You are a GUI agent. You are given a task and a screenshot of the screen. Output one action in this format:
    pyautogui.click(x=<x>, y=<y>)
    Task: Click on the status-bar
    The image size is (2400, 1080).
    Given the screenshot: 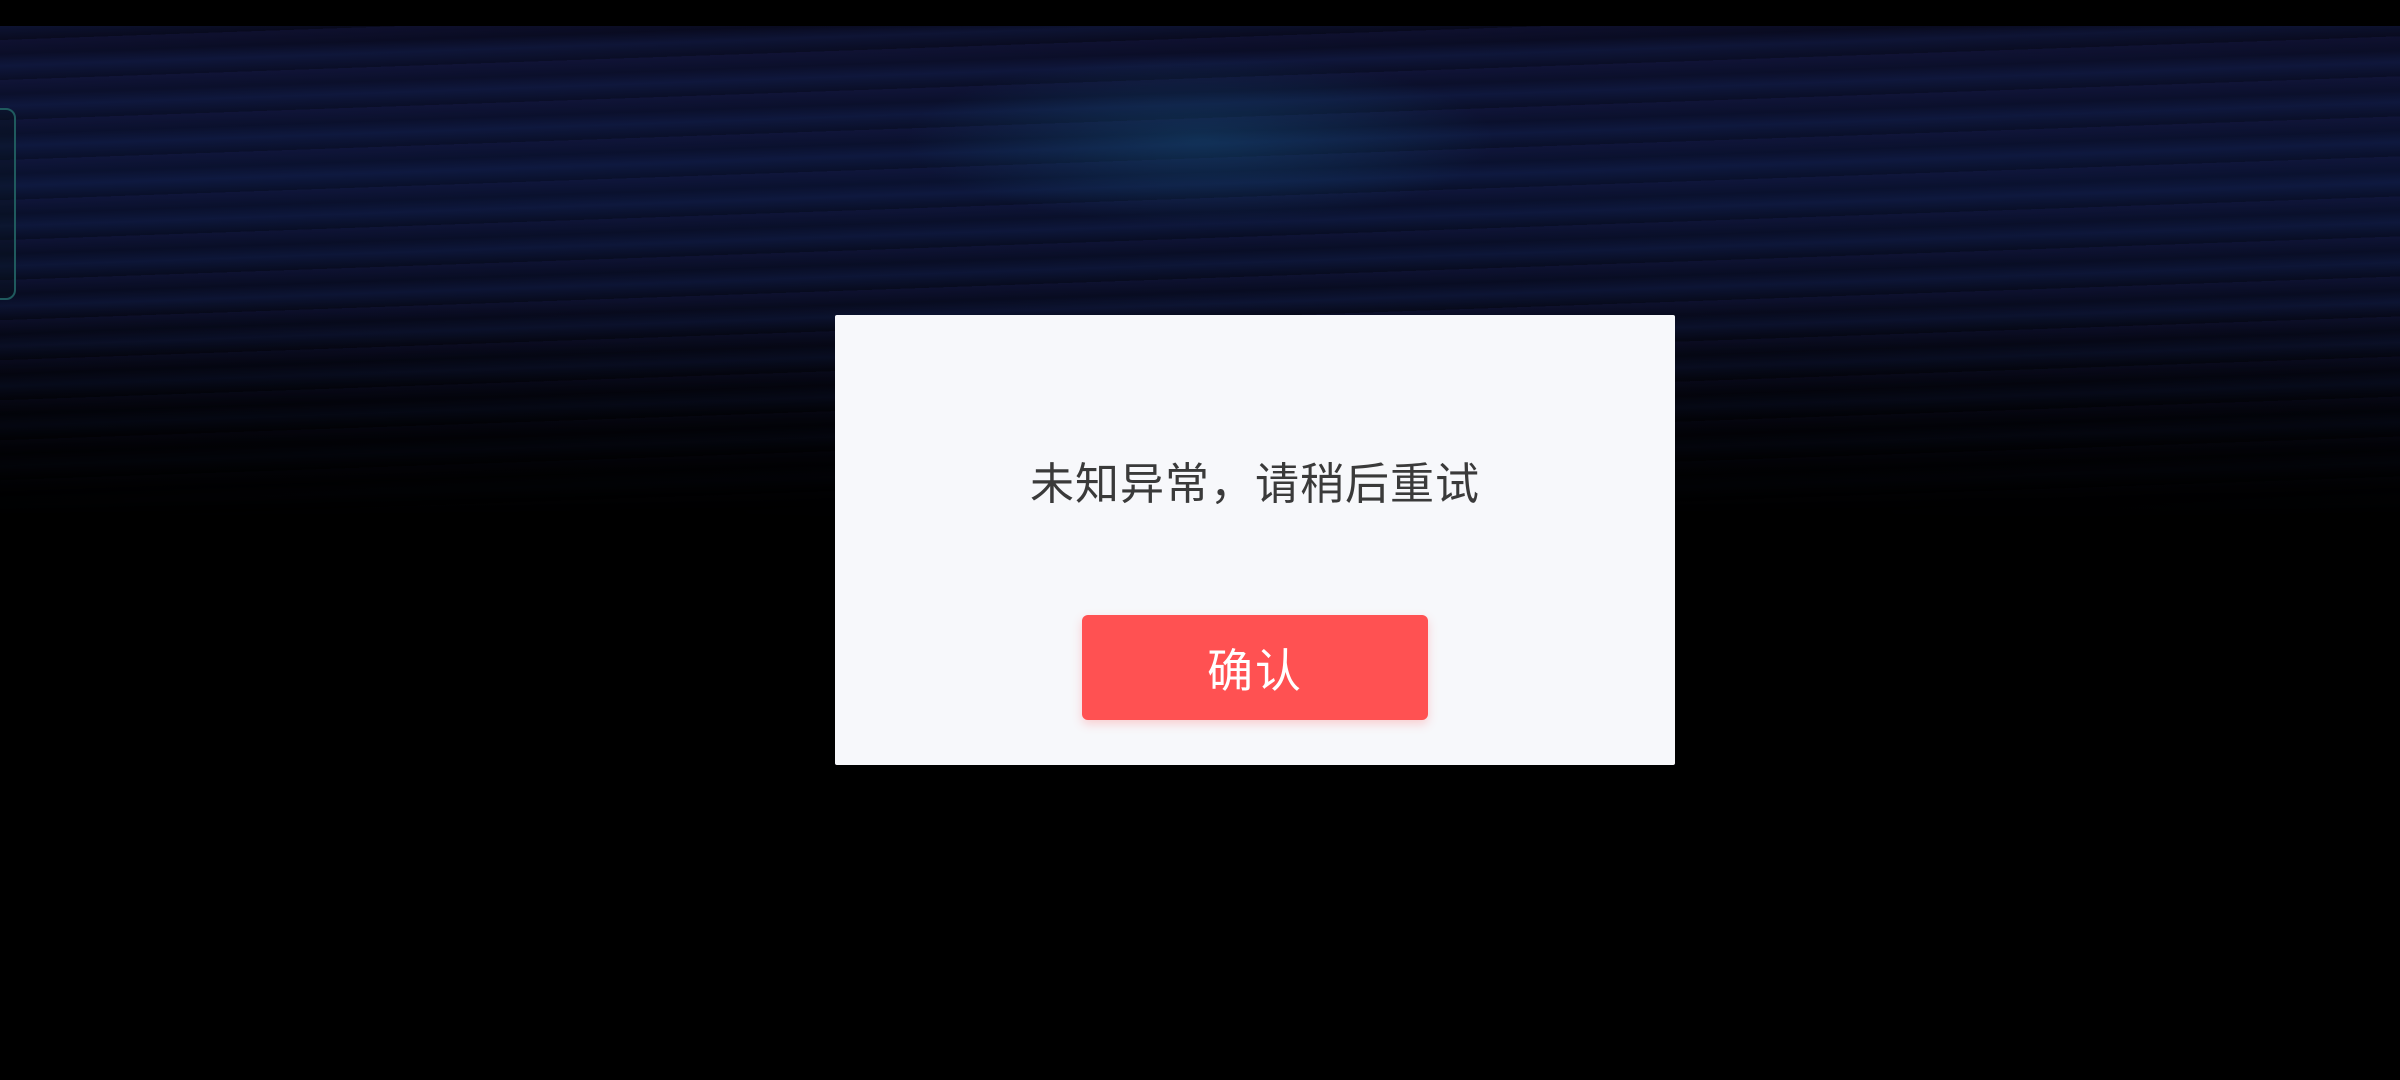 What is the action you would take?
    pyautogui.click(x=1200, y=13)
    